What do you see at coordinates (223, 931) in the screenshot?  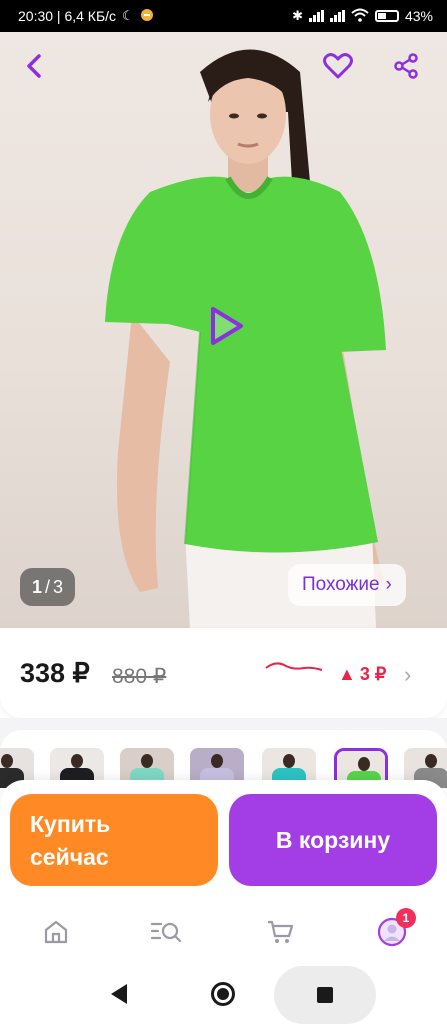 I see `bottom-navigation: 1` at bounding box center [223, 931].